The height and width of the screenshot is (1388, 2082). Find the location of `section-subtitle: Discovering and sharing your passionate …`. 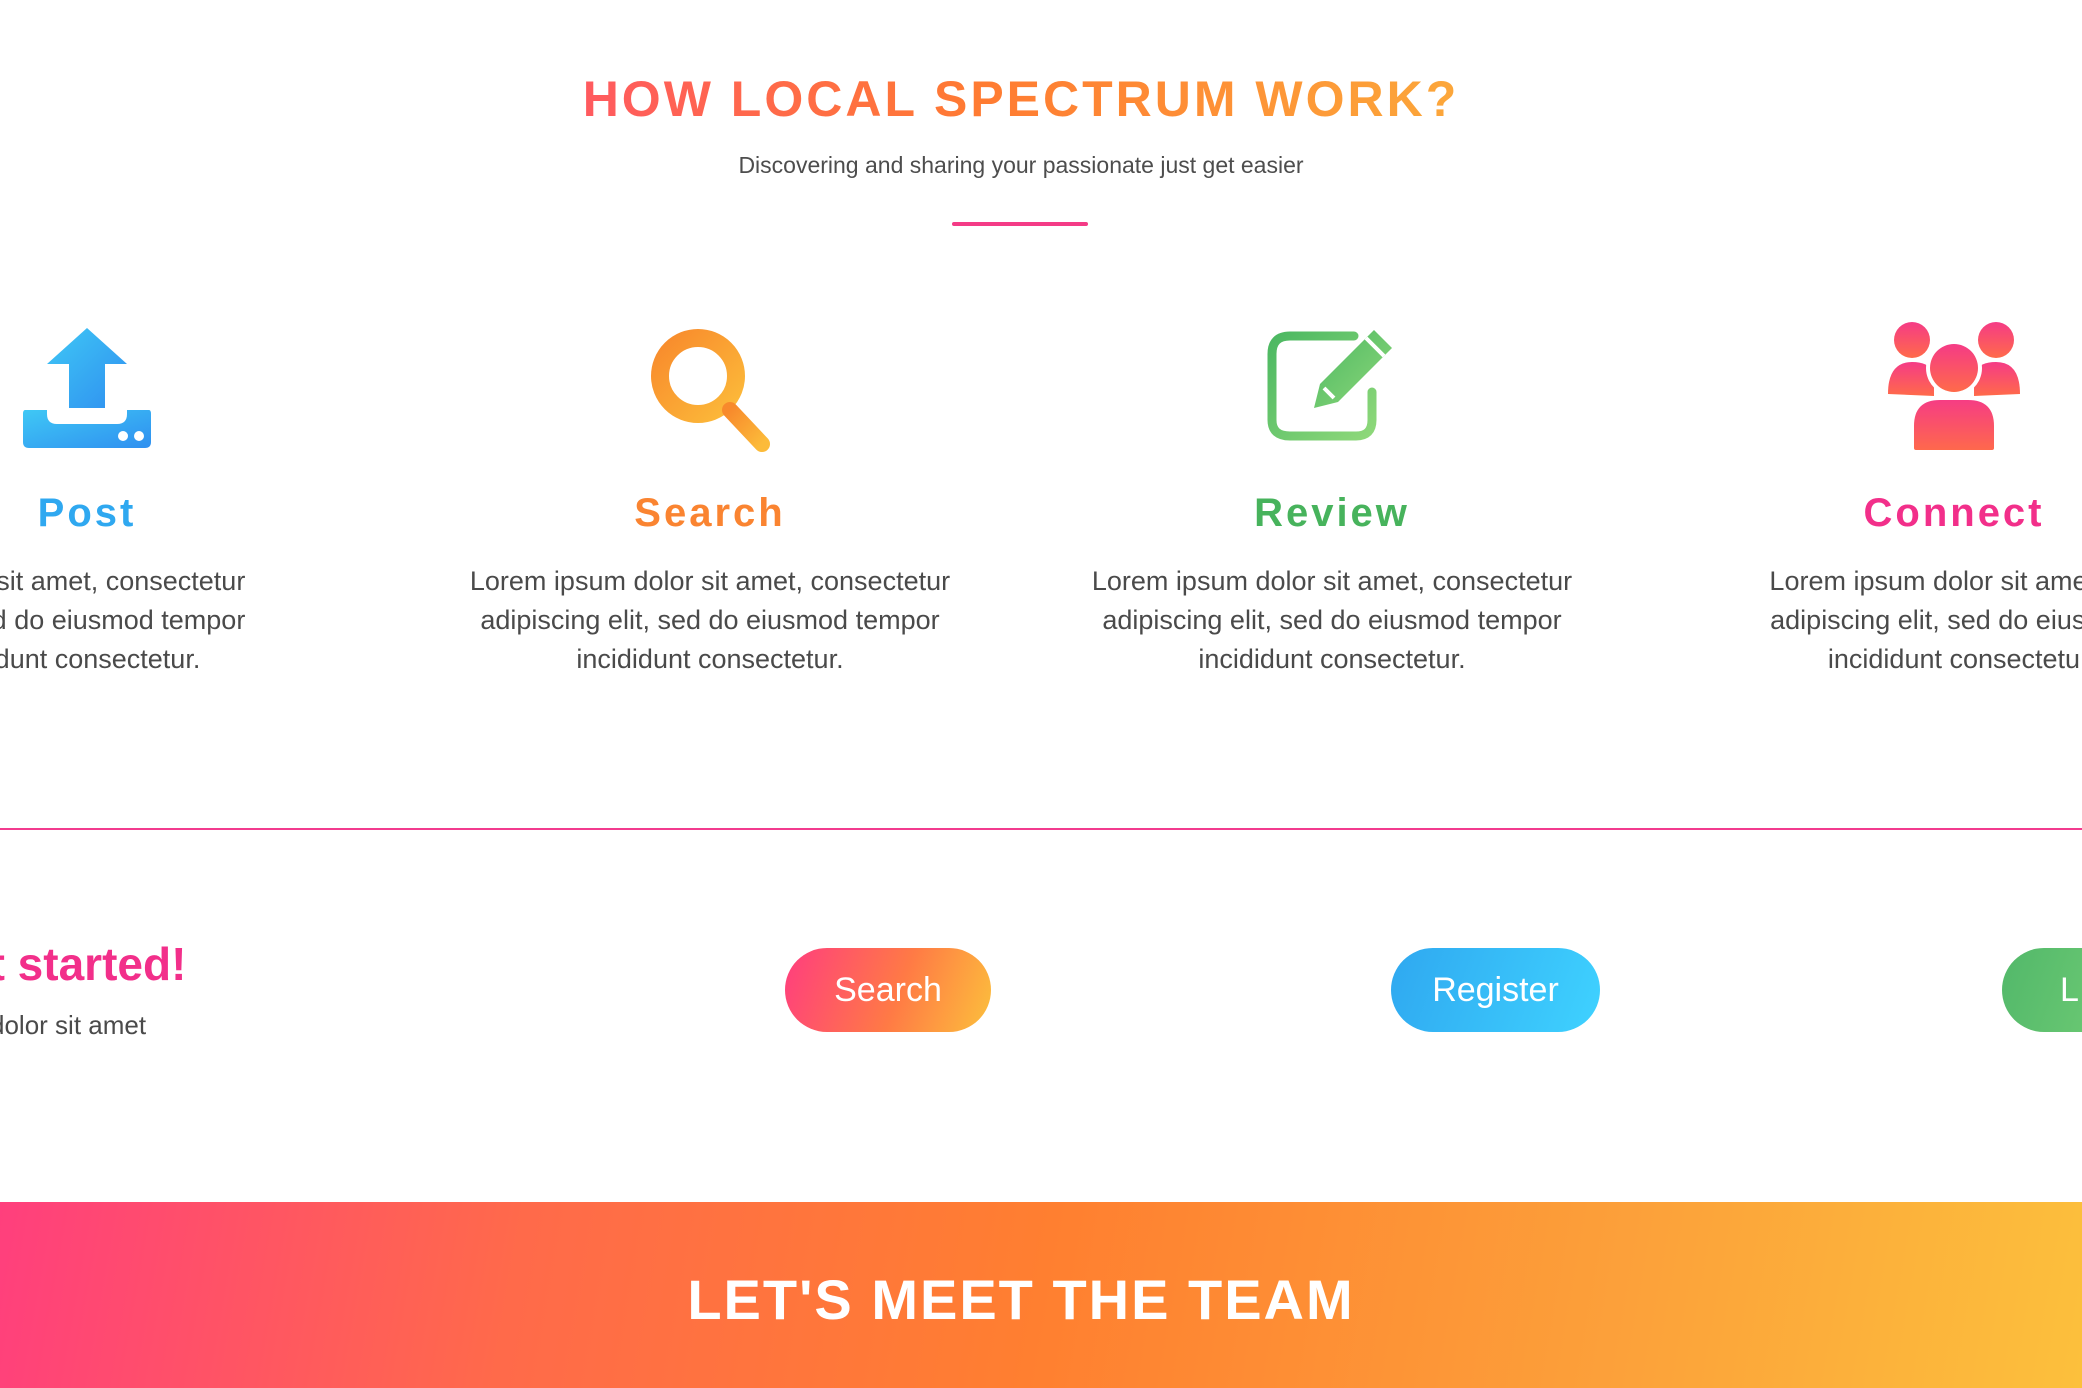

section-subtitle: Discovering and sharing your passionate … is located at coordinates (1021, 165).